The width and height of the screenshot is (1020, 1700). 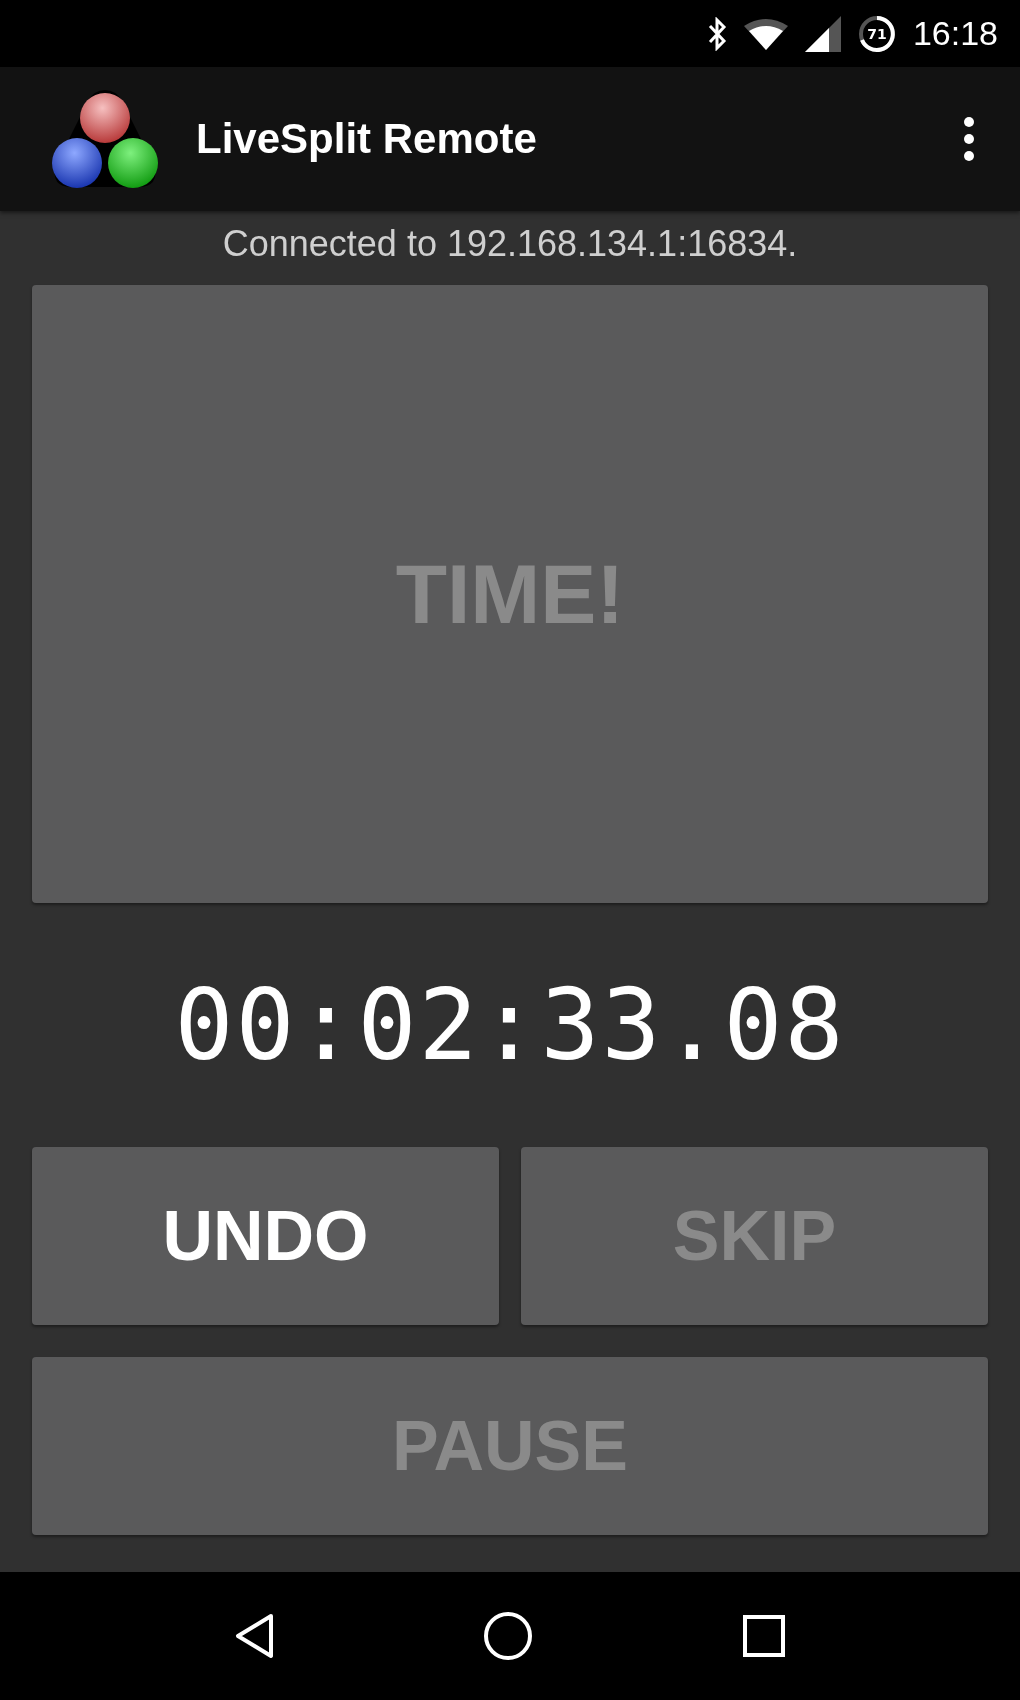 What do you see at coordinates (955, 33) in the screenshot?
I see `clock: 16:18` at bounding box center [955, 33].